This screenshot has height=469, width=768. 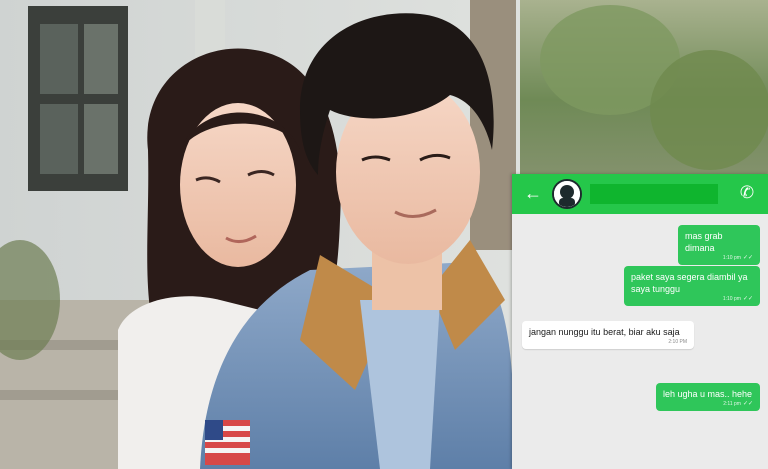 I want to click on message-text: paket saya segera diambil ya saya tunggu, so click(x=689, y=283).